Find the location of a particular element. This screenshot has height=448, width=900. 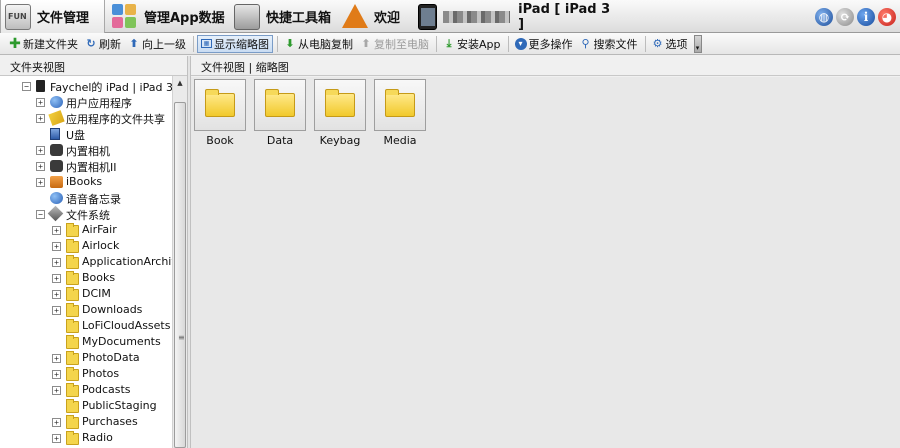

copy-to-pc-button: ⬆ 复制至电脑 is located at coordinates (394, 44).